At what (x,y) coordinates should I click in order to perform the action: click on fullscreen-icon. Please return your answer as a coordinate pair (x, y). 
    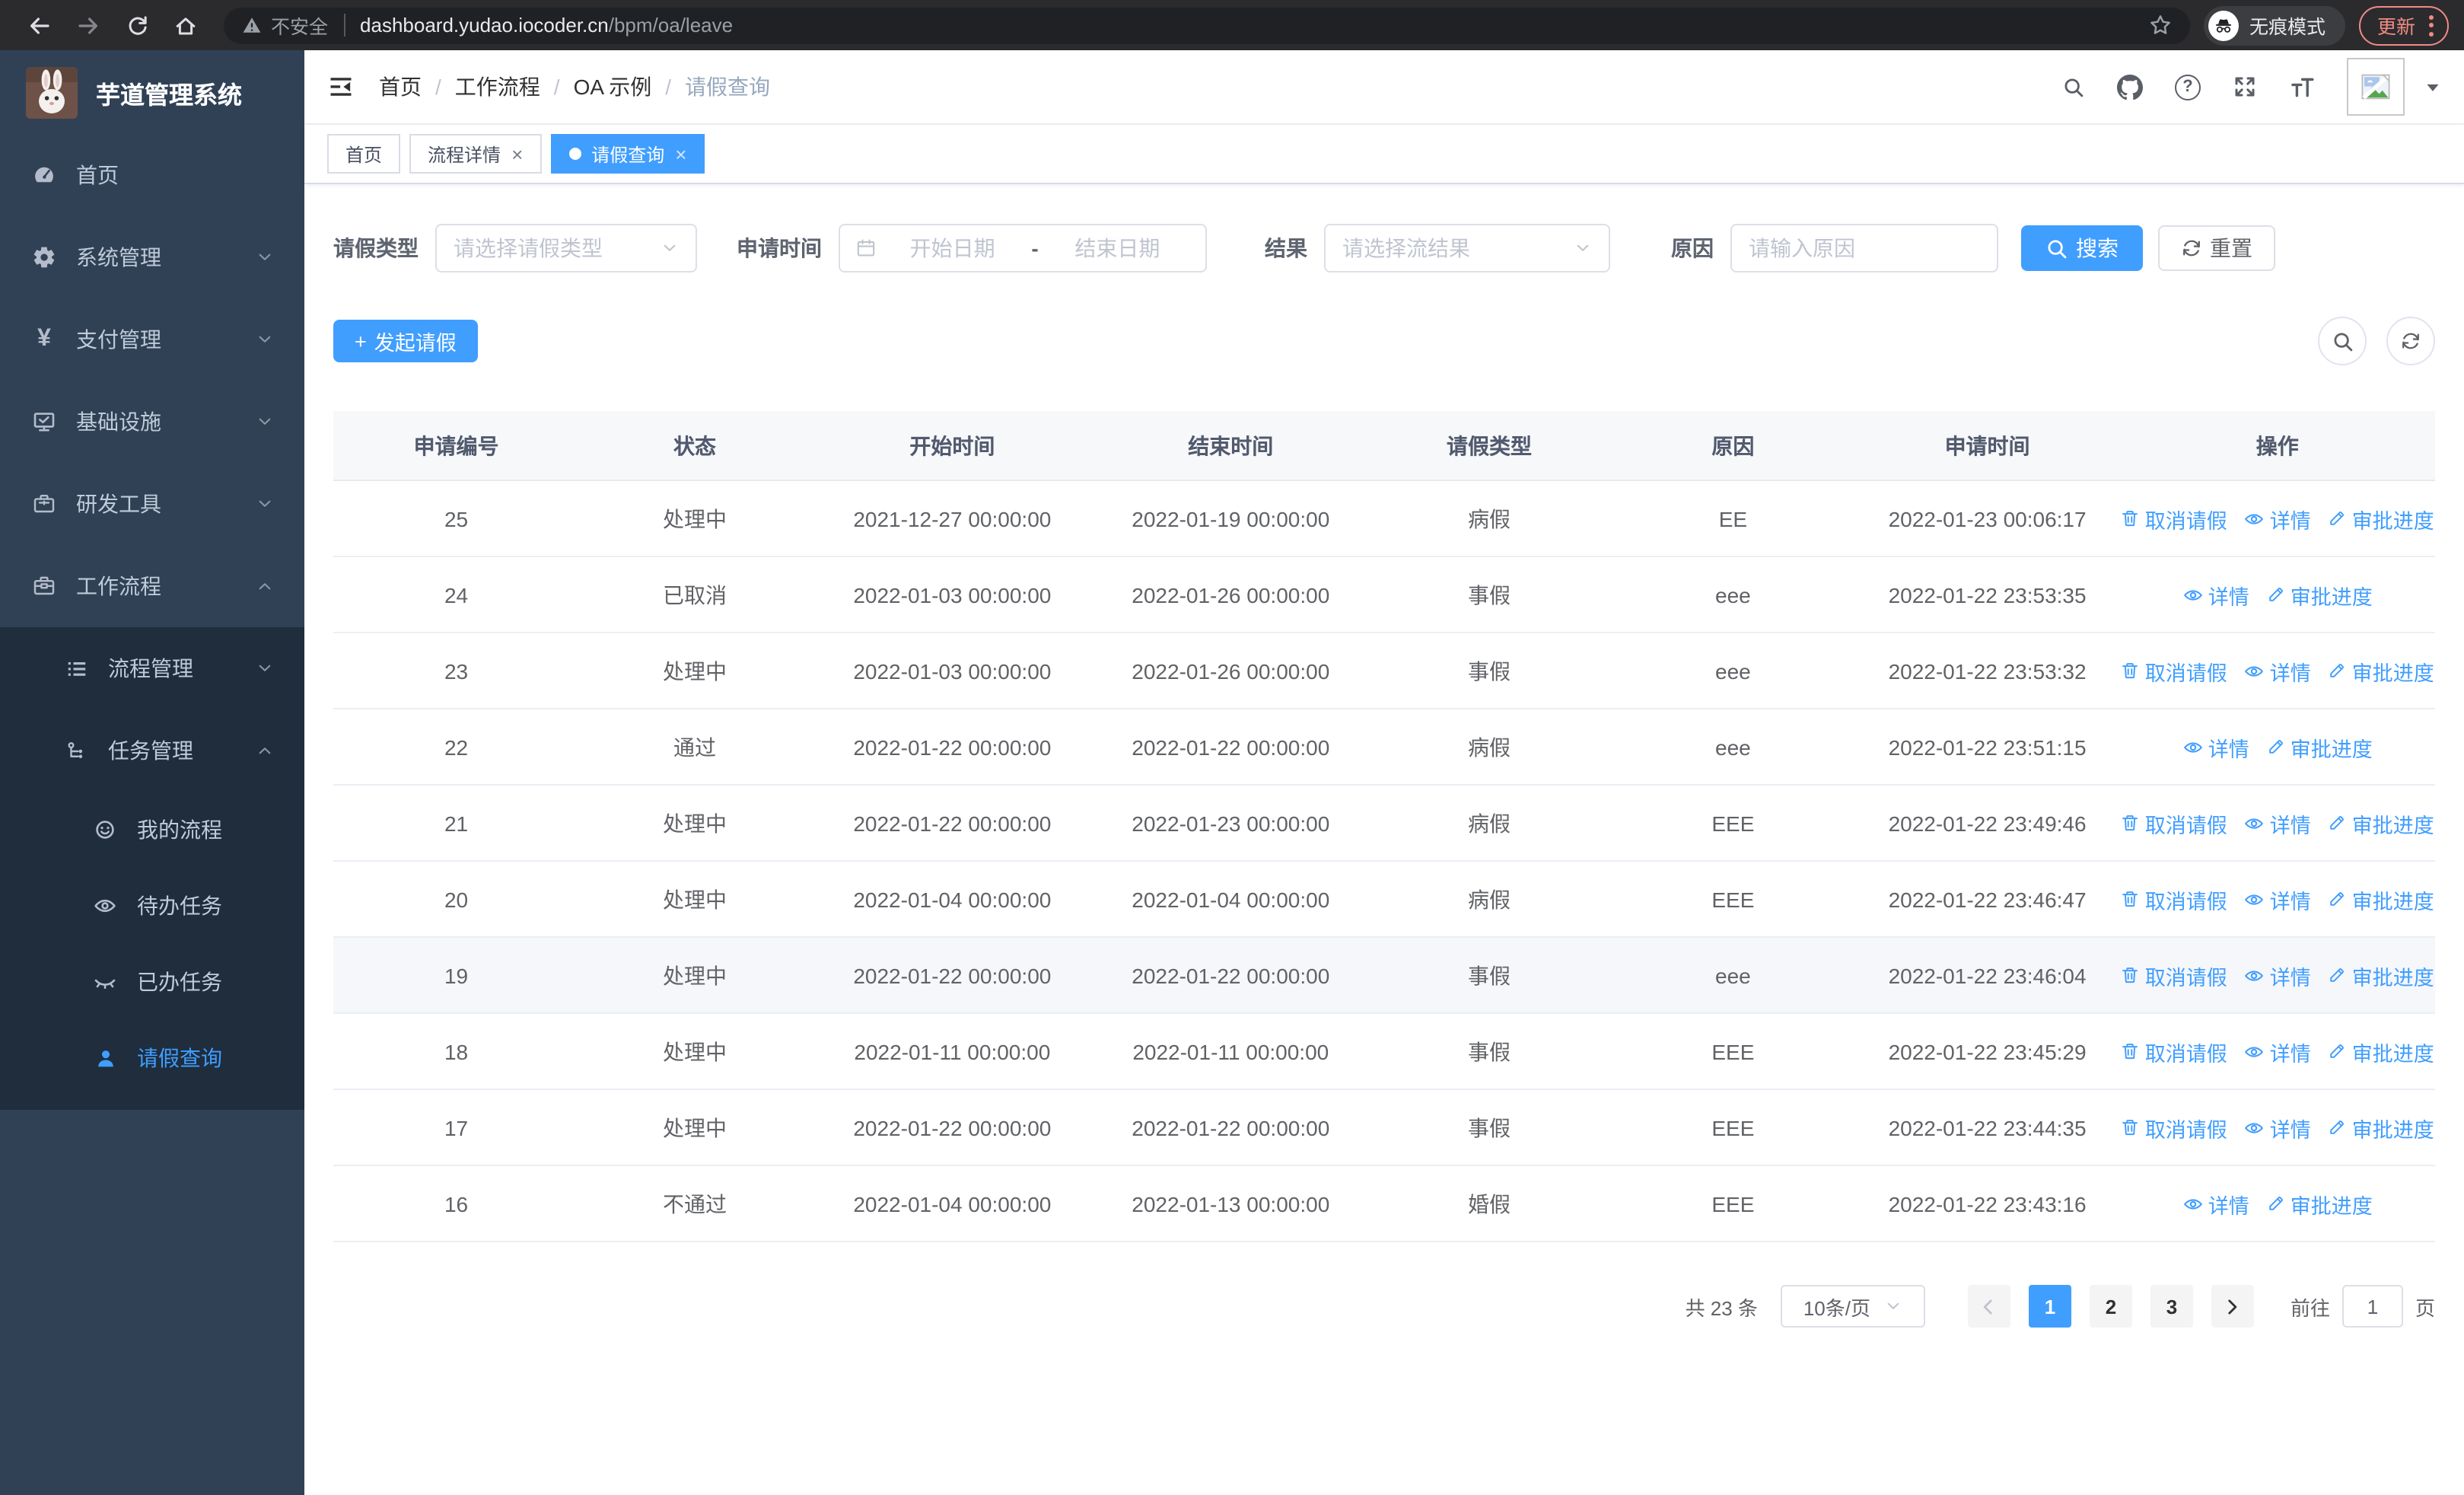
    Looking at the image, I should click on (2245, 87).